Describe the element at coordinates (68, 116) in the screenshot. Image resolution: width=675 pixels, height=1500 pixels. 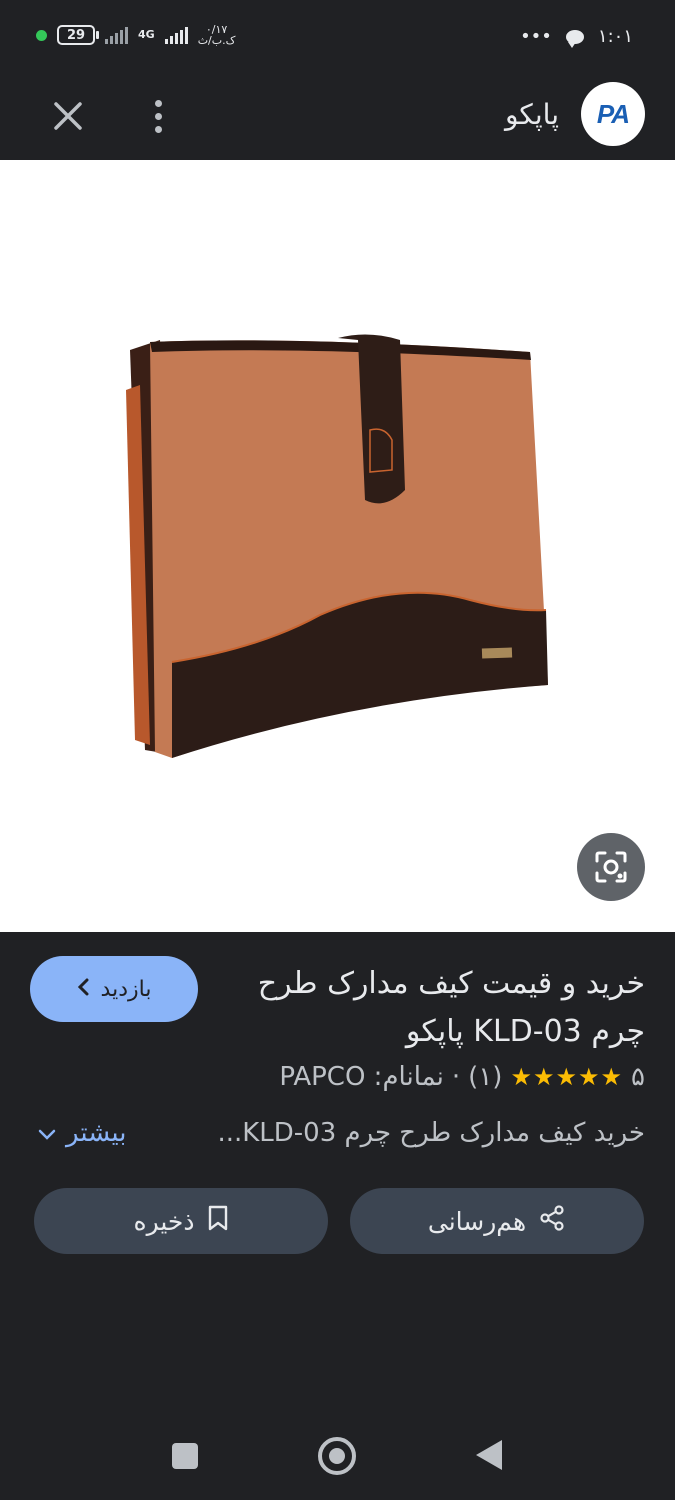
I see `close-icon` at that location.